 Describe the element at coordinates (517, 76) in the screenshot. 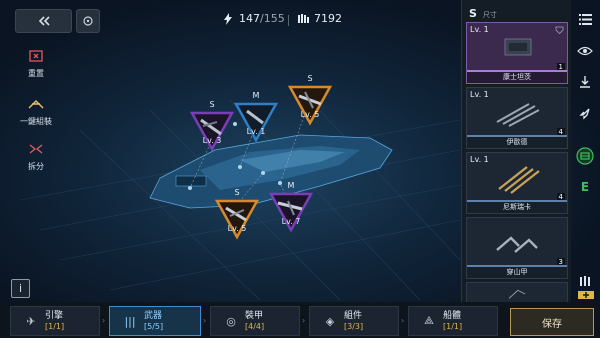

I see `weapon-name: 康士坦茨` at that location.